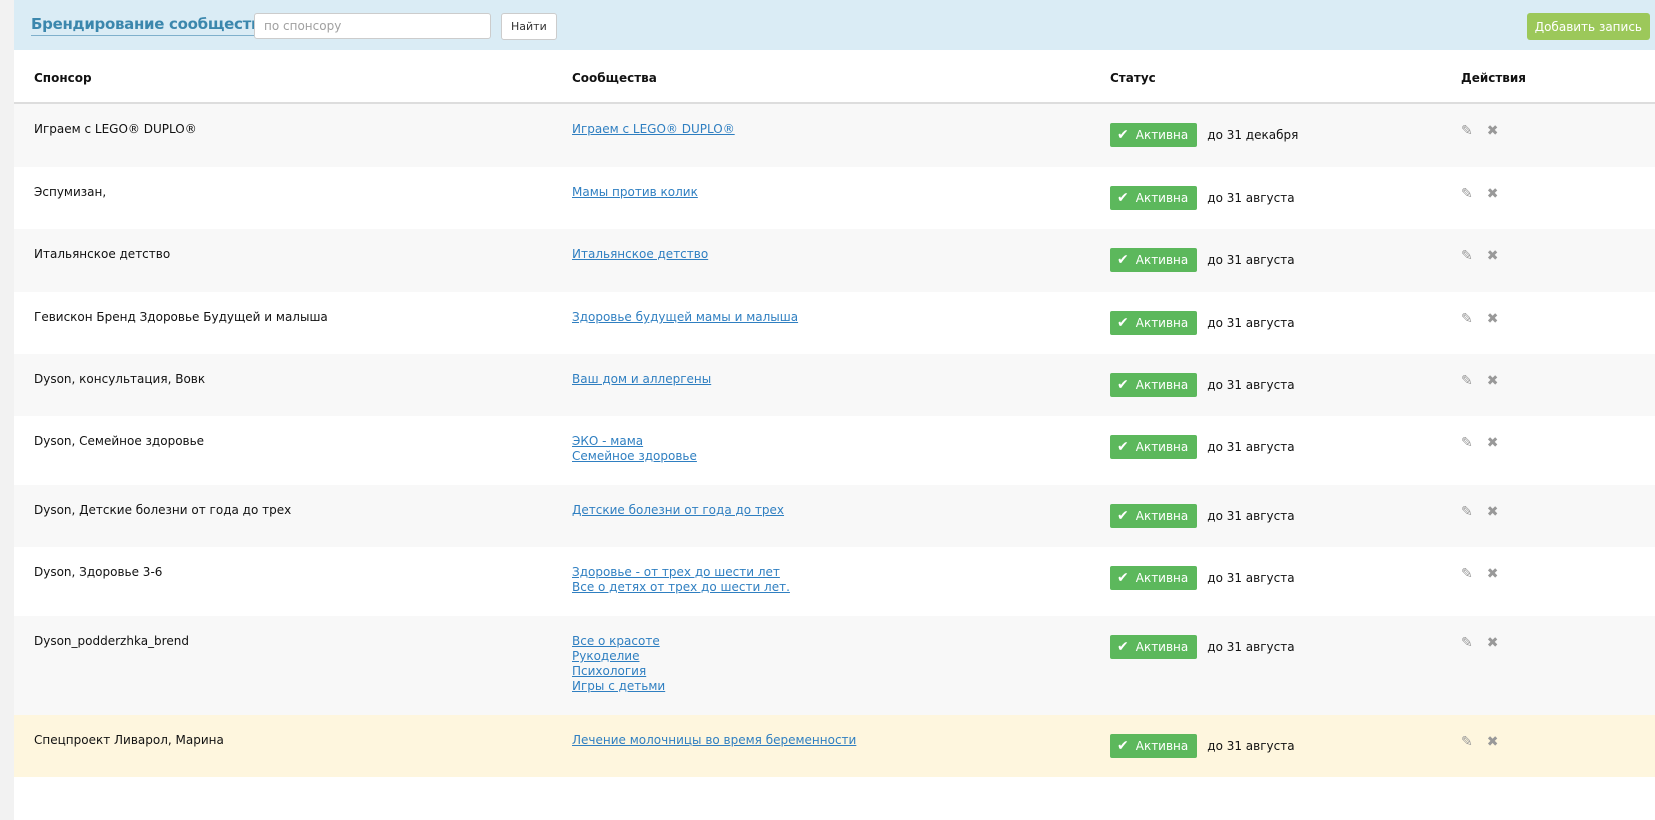 Image resolution: width=1655 pixels, height=820 pixels. What do you see at coordinates (618, 686) in the screenshot?
I see `community-link: Игры с детьми` at bounding box center [618, 686].